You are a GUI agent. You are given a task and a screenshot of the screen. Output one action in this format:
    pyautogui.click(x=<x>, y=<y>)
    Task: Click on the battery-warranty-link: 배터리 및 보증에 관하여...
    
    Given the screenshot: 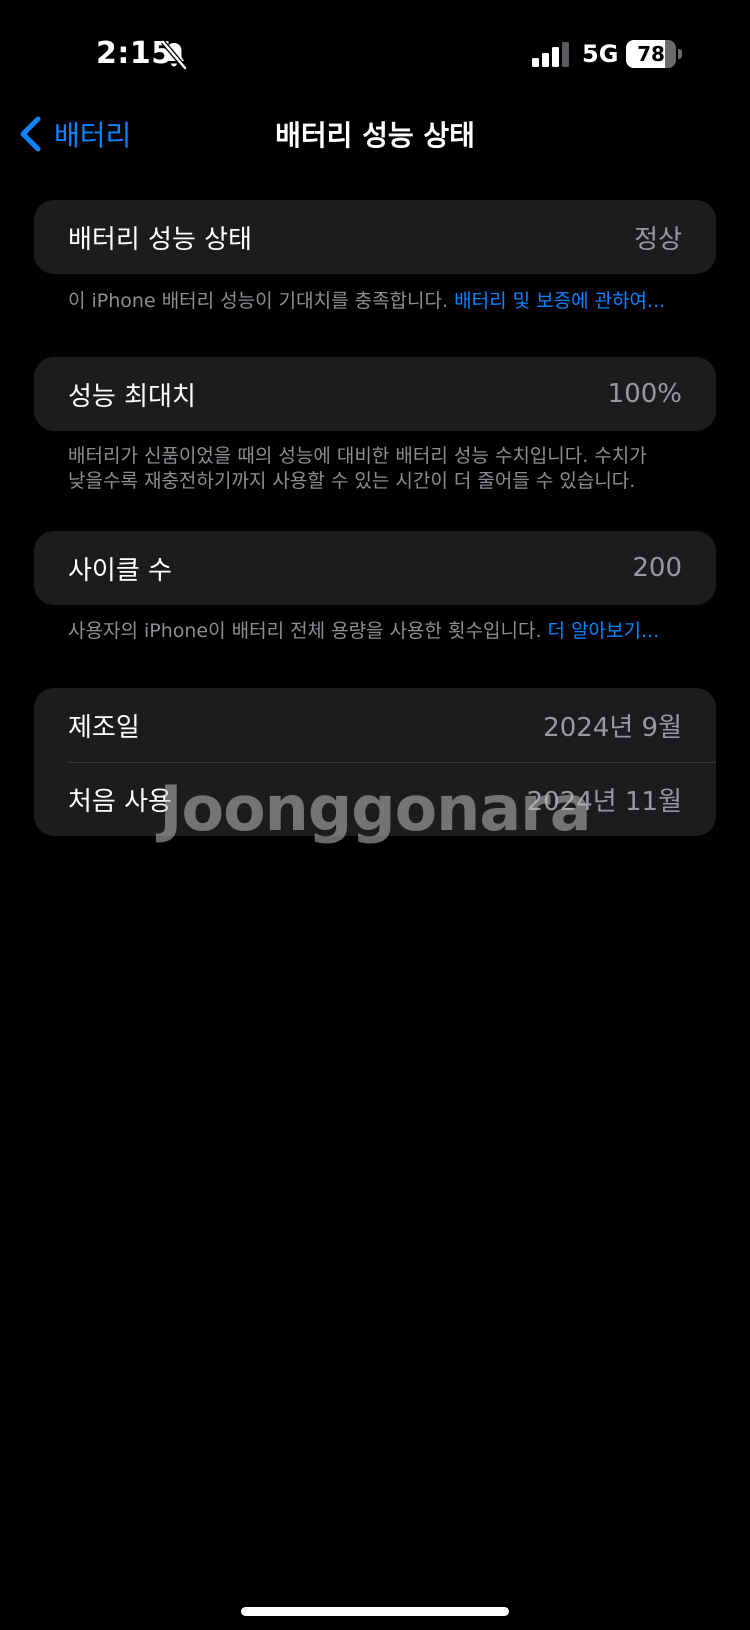 What is the action you would take?
    pyautogui.click(x=559, y=301)
    